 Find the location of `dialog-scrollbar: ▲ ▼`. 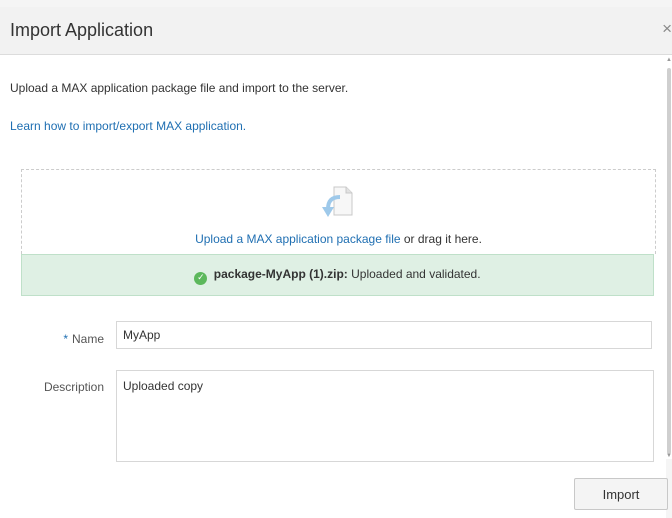

dialog-scrollbar: ▲ ▼ is located at coordinates (669, 257).